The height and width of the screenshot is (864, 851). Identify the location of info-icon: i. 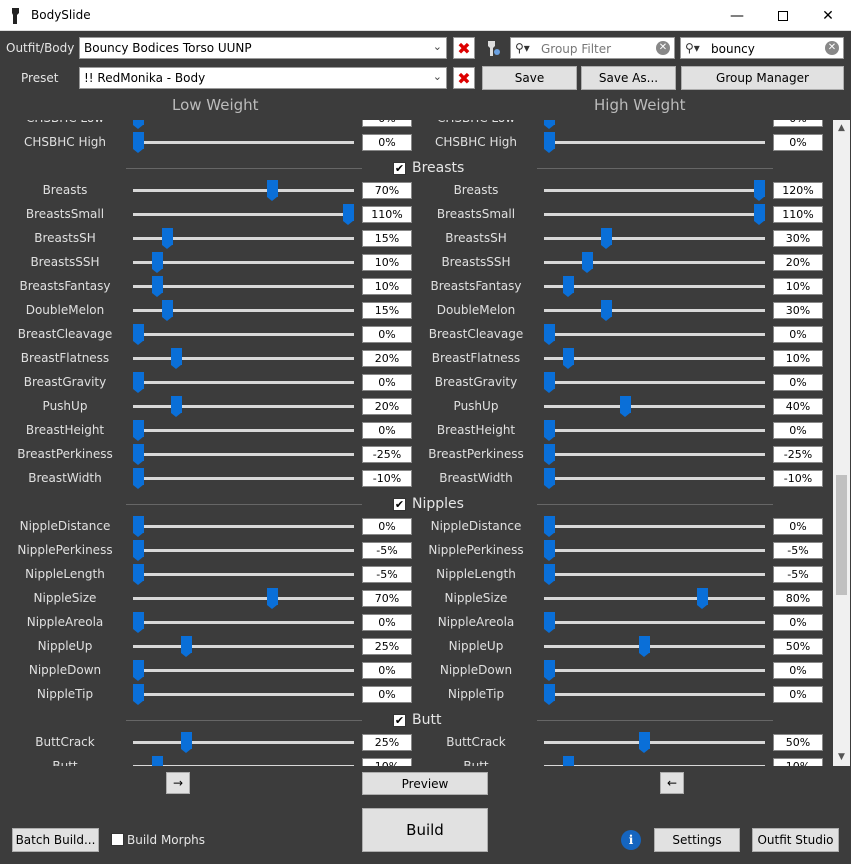
(631, 840).